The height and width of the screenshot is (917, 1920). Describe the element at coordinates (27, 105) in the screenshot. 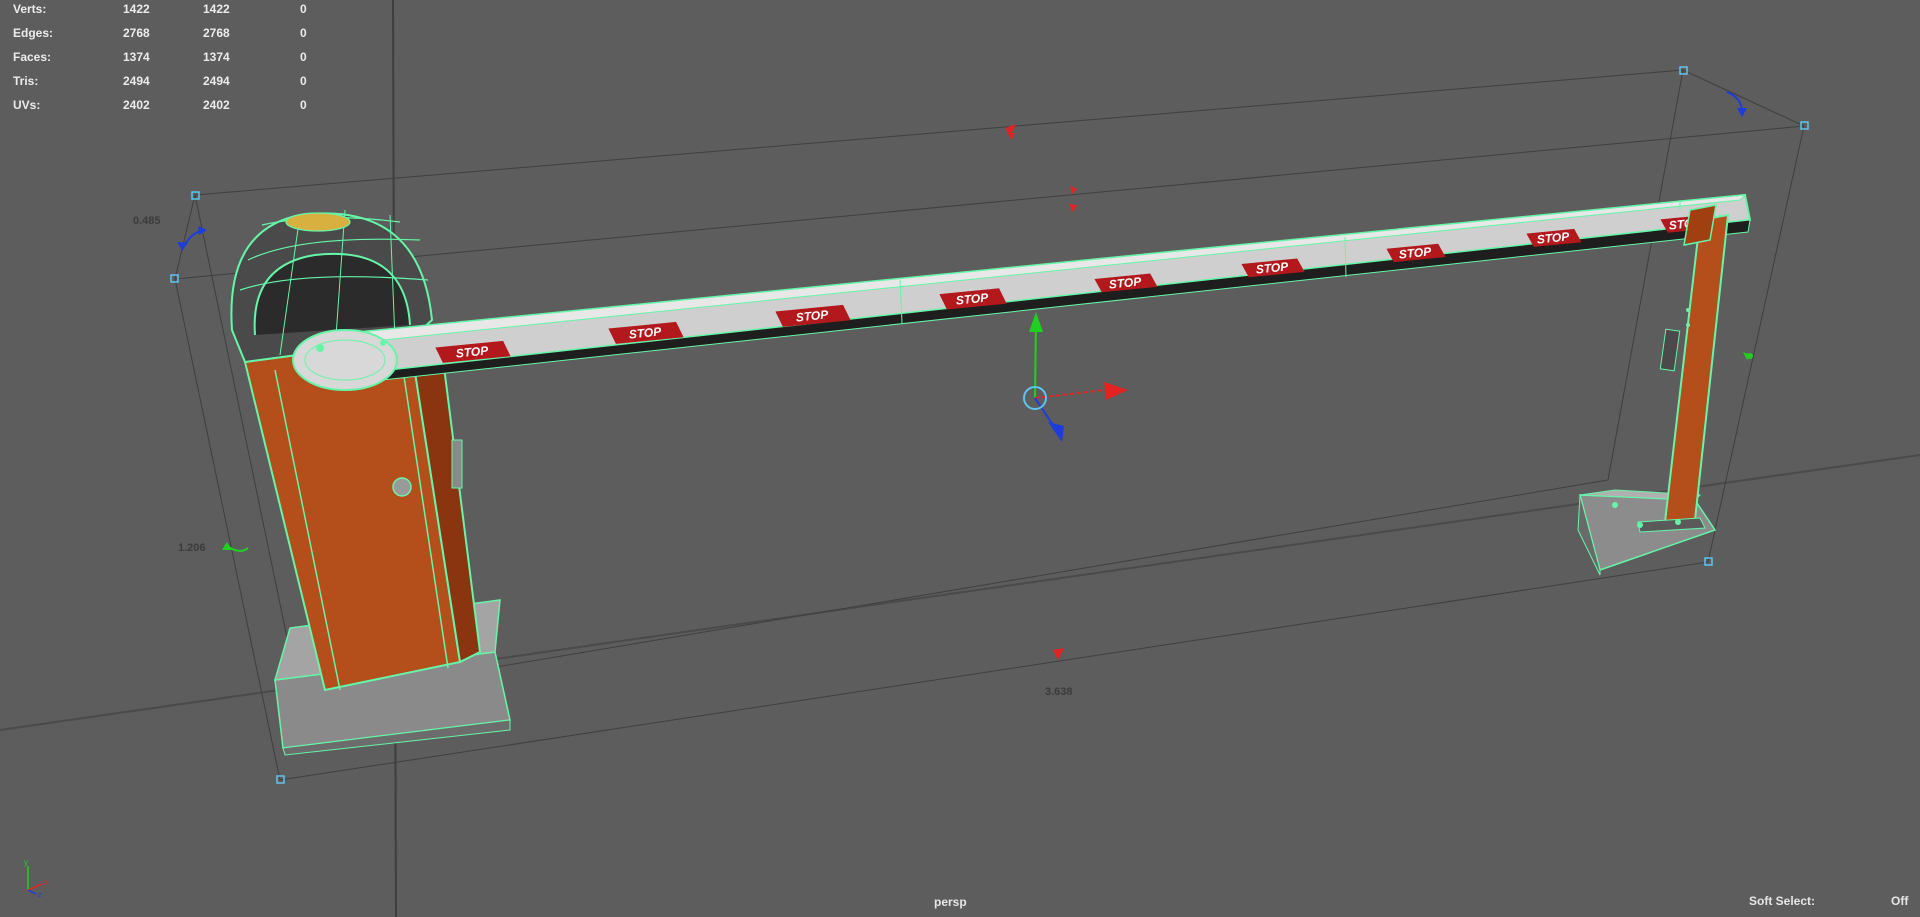

I see `stat-label: UVs:` at that location.